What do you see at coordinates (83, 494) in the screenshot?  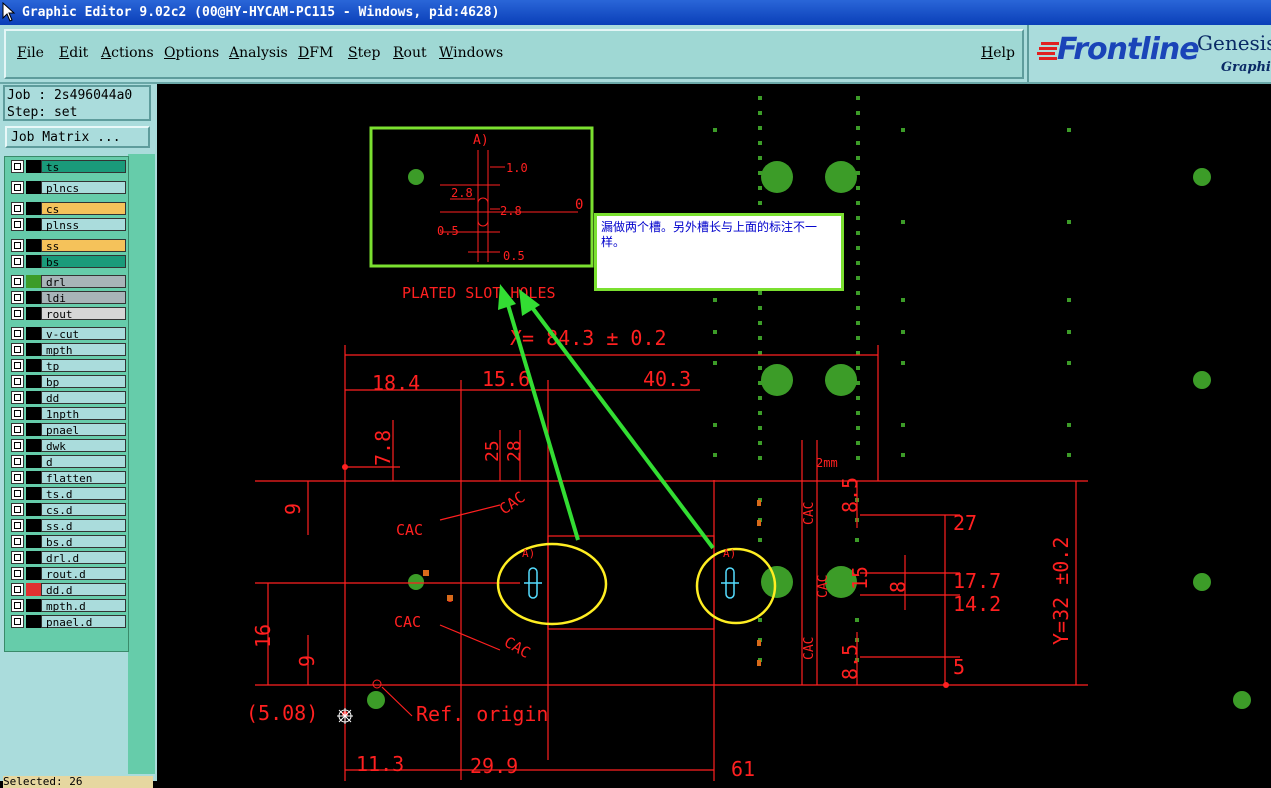 I see `layer-name: ts.d` at bounding box center [83, 494].